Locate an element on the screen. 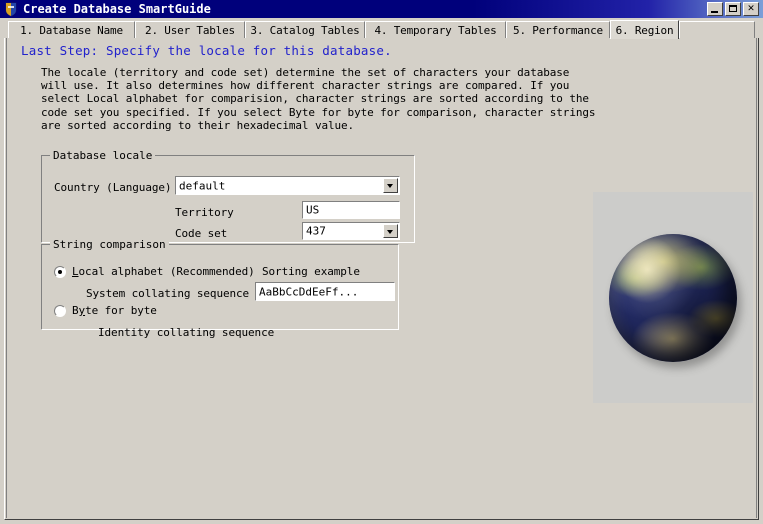  globe-earth-image is located at coordinates (673, 298).